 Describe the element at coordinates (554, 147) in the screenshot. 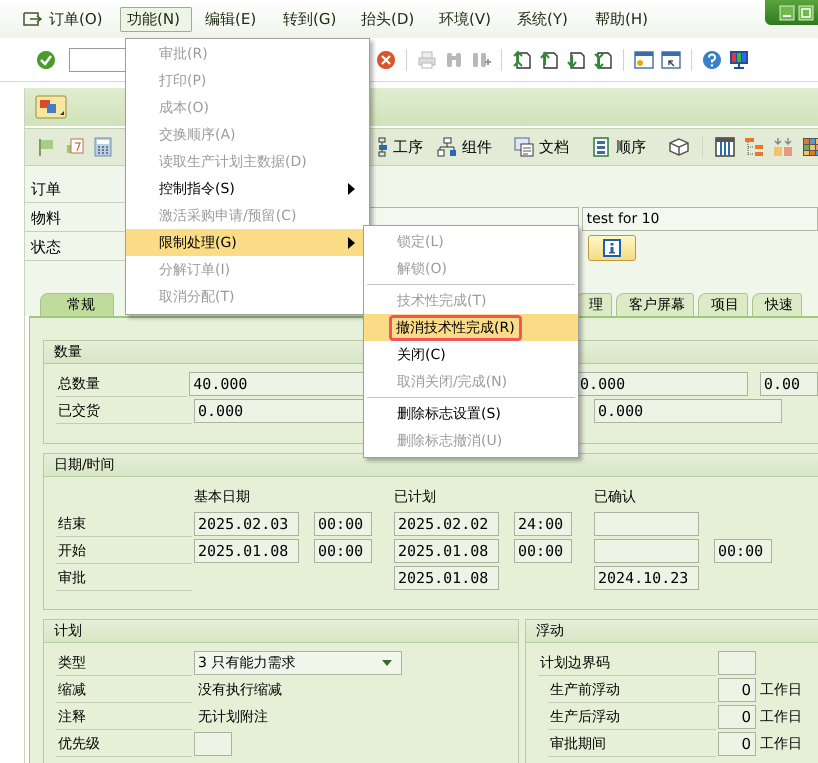

I see `toolbar-button-label: 文档` at that location.